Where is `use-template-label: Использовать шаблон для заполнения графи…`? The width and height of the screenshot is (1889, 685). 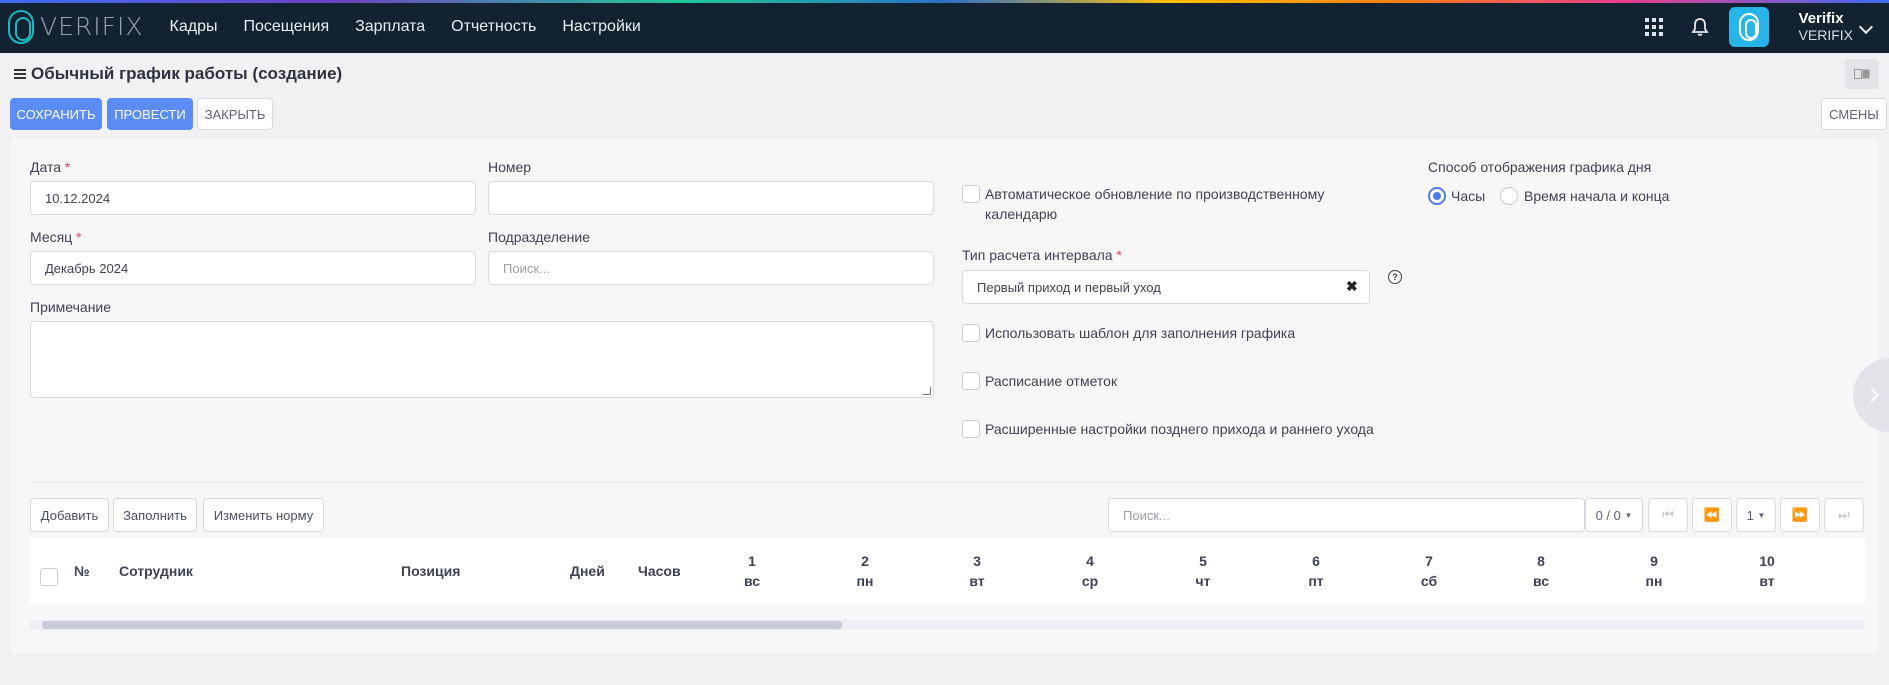 use-template-label: Использовать шаблон для заполнения графи… is located at coordinates (1140, 333).